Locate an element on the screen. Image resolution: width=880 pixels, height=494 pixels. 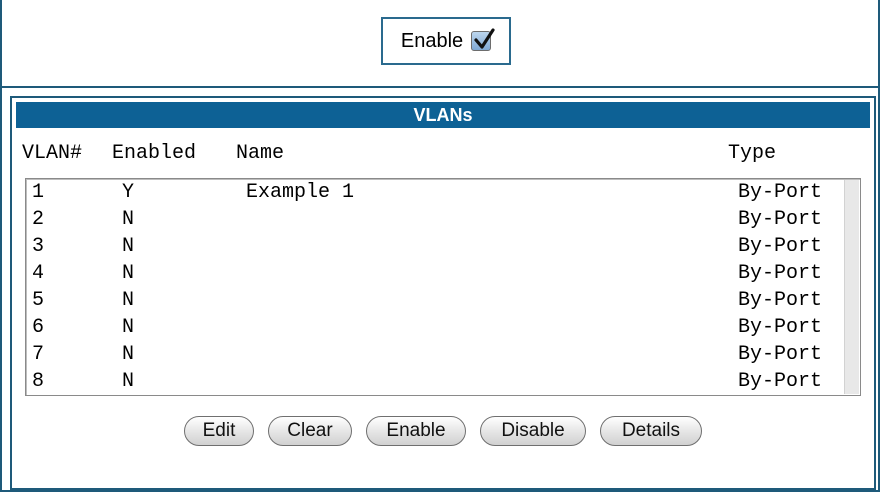
vlan-row: 2 N By-Port is located at coordinates (436, 219).